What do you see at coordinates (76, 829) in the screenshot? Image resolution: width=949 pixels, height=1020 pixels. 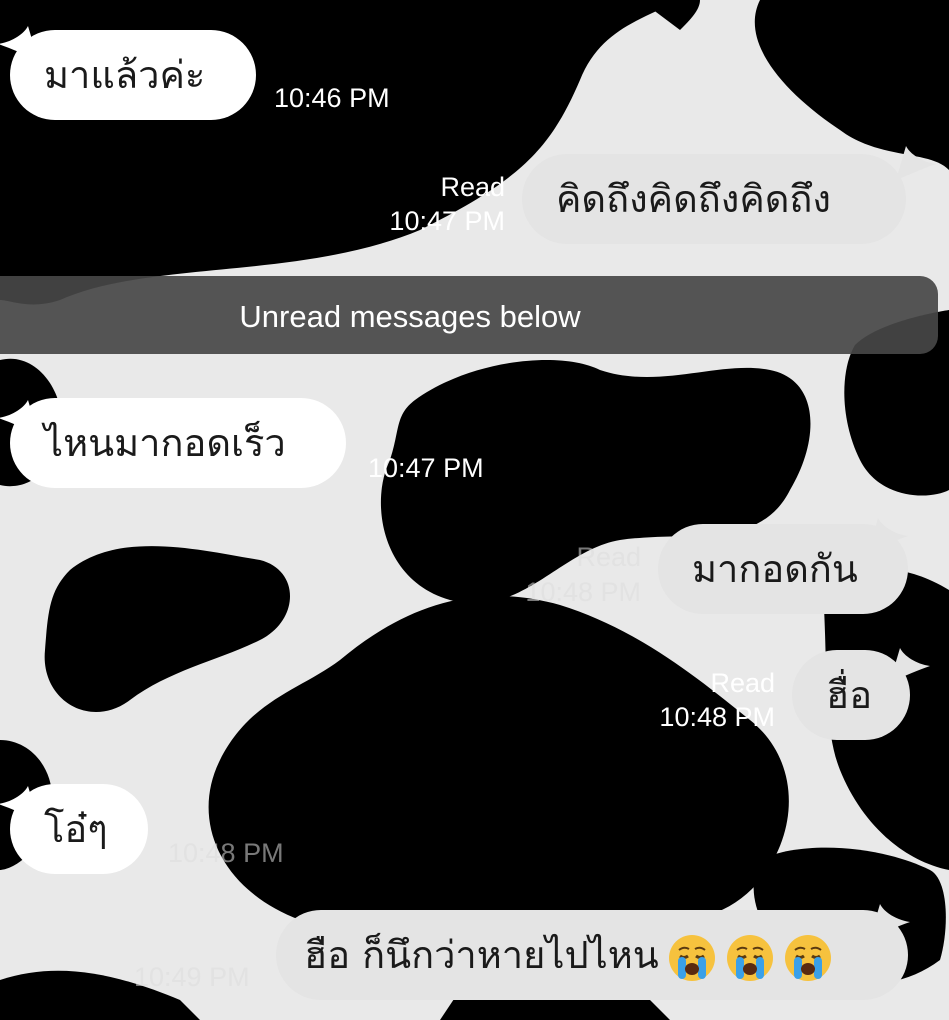 I see `message-text: โอ๋ๆ` at bounding box center [76, 829].